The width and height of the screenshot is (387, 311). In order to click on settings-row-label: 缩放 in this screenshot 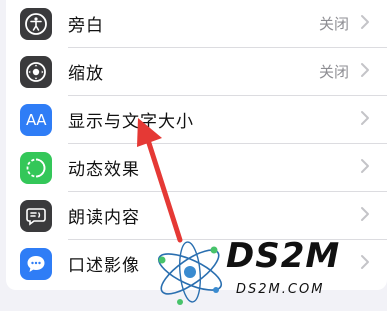, I will do `click(86, 74)`.